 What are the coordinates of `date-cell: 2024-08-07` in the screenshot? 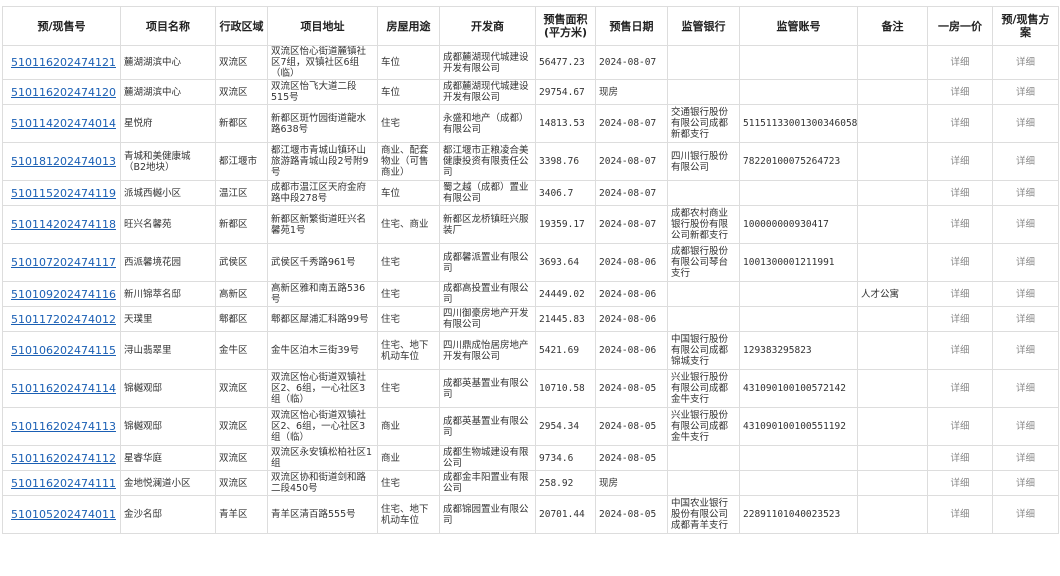 It's located at (631, 62).